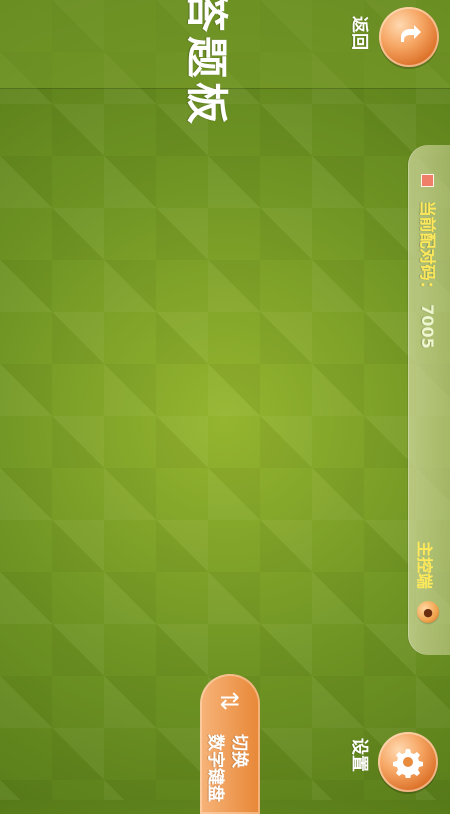  What do you see at coordinates (229, 701) in the screenshot?
I see `switch-arrows-icon: ⇅` at bounding box center [229, 701].